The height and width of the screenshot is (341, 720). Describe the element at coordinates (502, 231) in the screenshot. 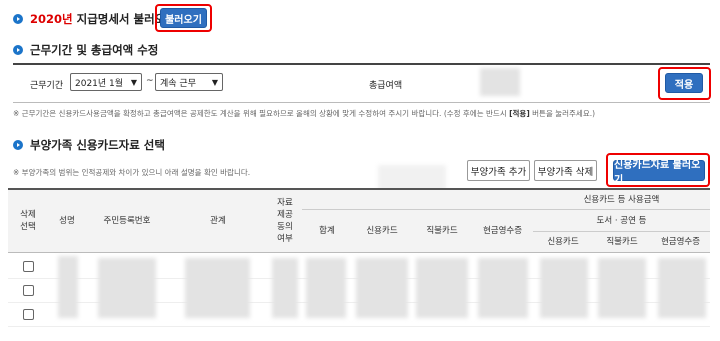

I see `col-cash-receipt: 현금영수증` at that location.